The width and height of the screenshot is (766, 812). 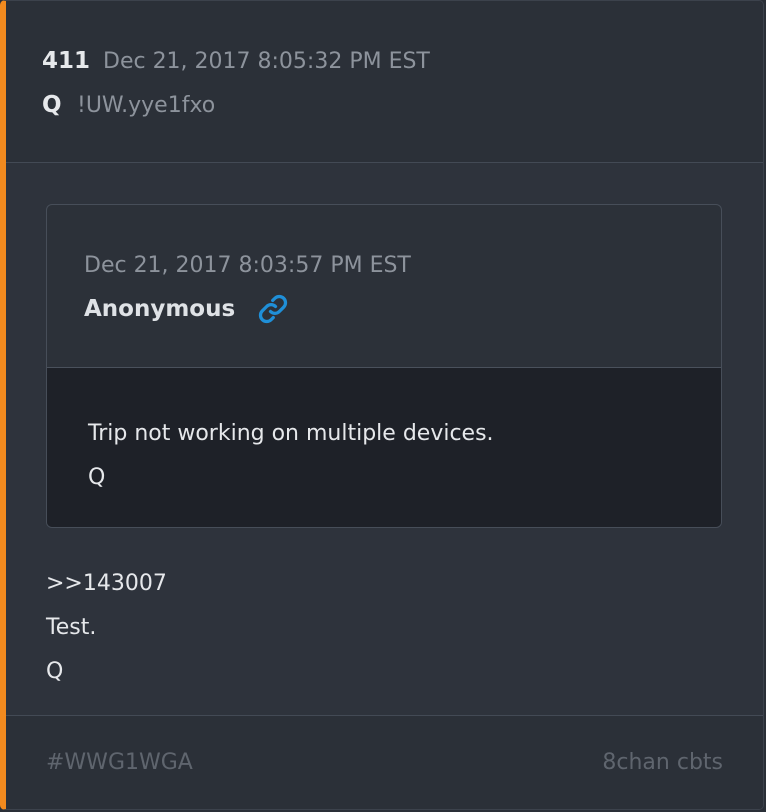 I want to click on quoted-text-line: Trip not working on multiple devices., so click(x=291, y=433).